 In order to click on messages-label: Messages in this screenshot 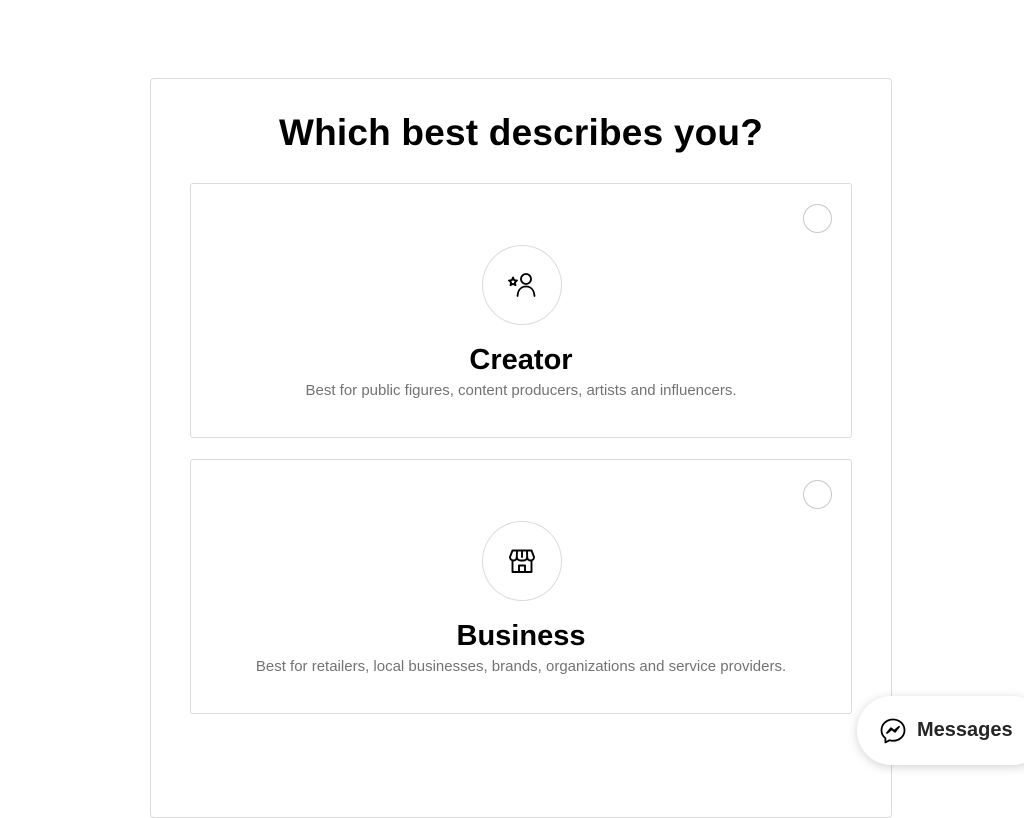, I will do `click(965, 730)`.